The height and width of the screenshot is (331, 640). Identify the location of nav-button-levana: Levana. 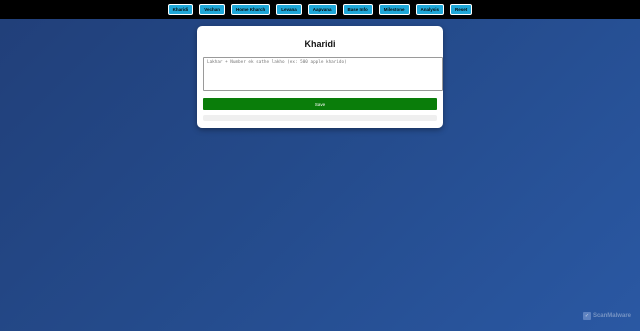
(289, 9).